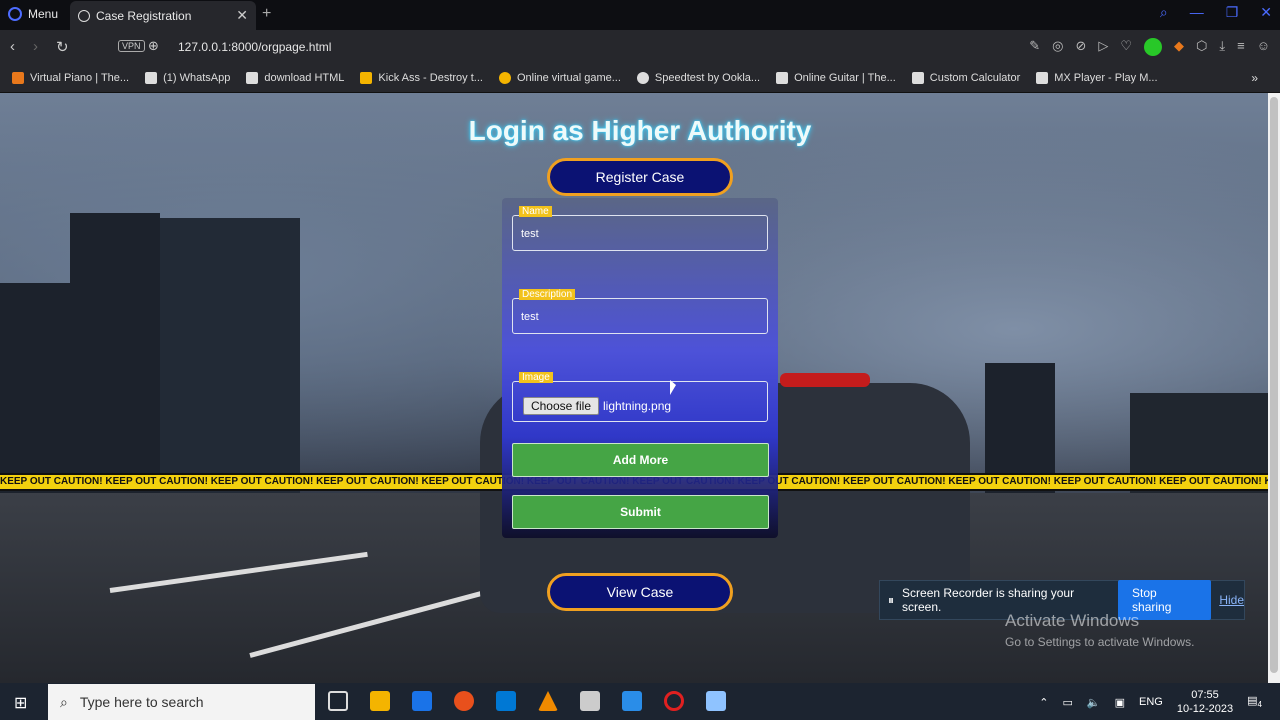 The image size is (1280, 720). I want to click on vlc-icon, so click(548, 701).